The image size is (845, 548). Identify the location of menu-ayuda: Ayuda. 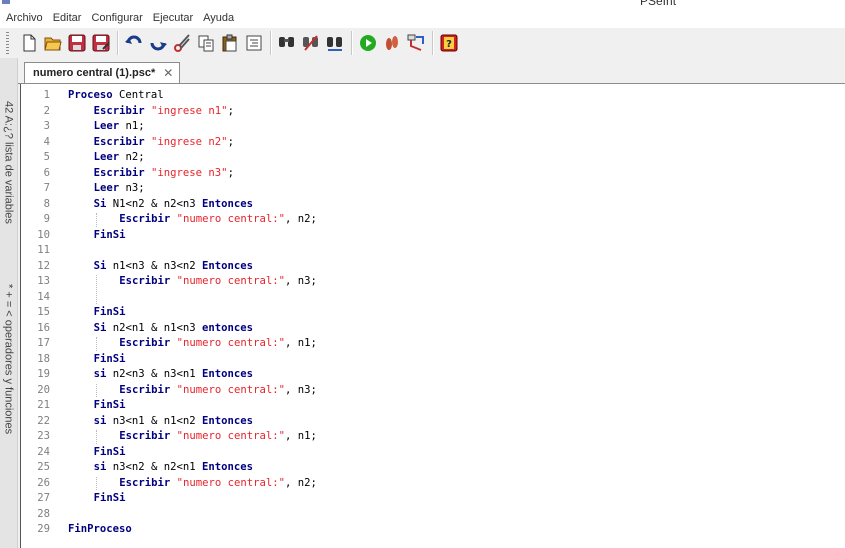
(218, 18).